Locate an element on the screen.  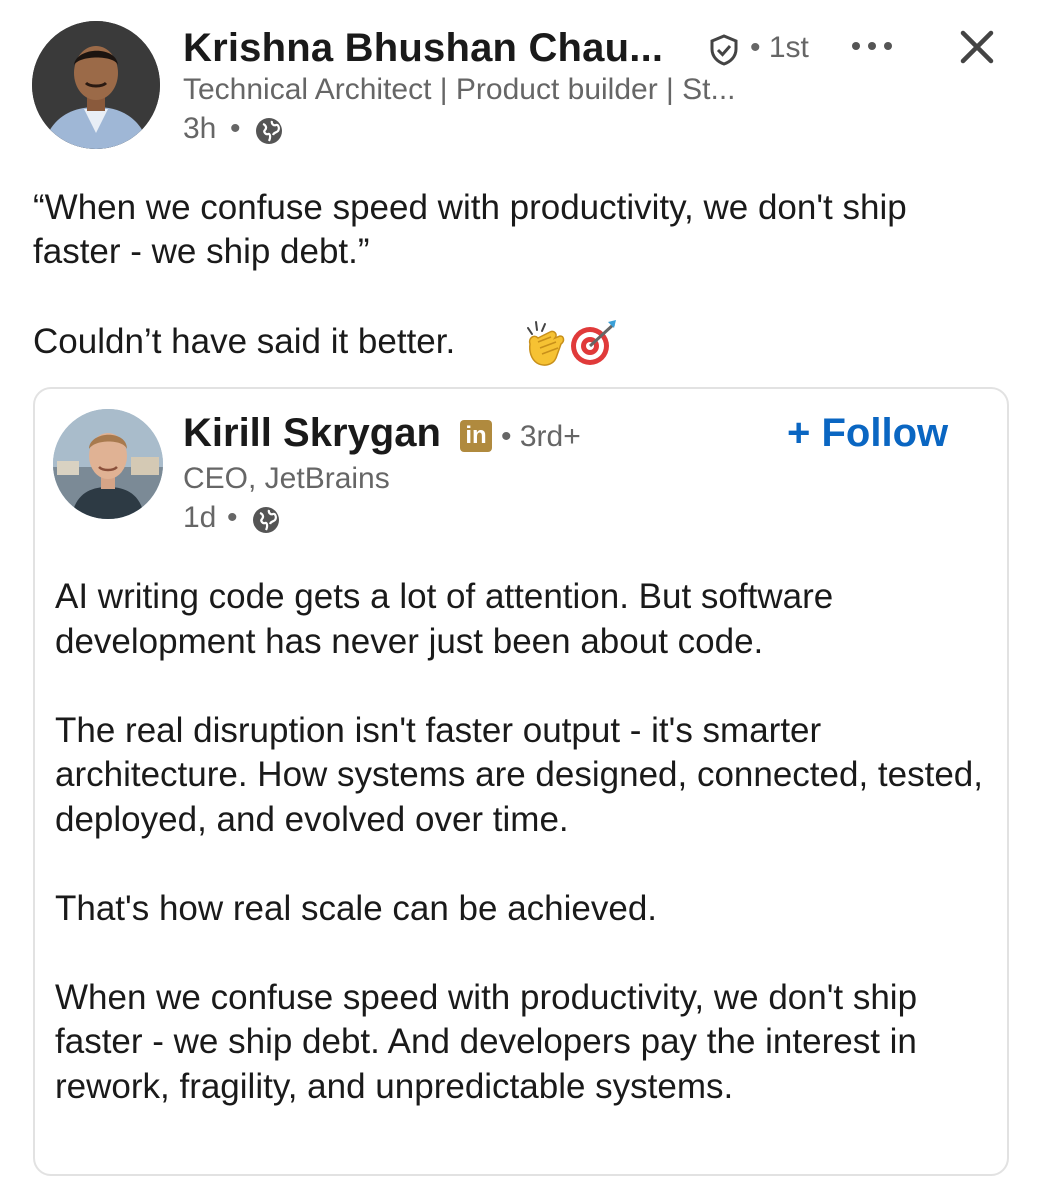
clapping-hands-icon is located at coordinates (546, 343).